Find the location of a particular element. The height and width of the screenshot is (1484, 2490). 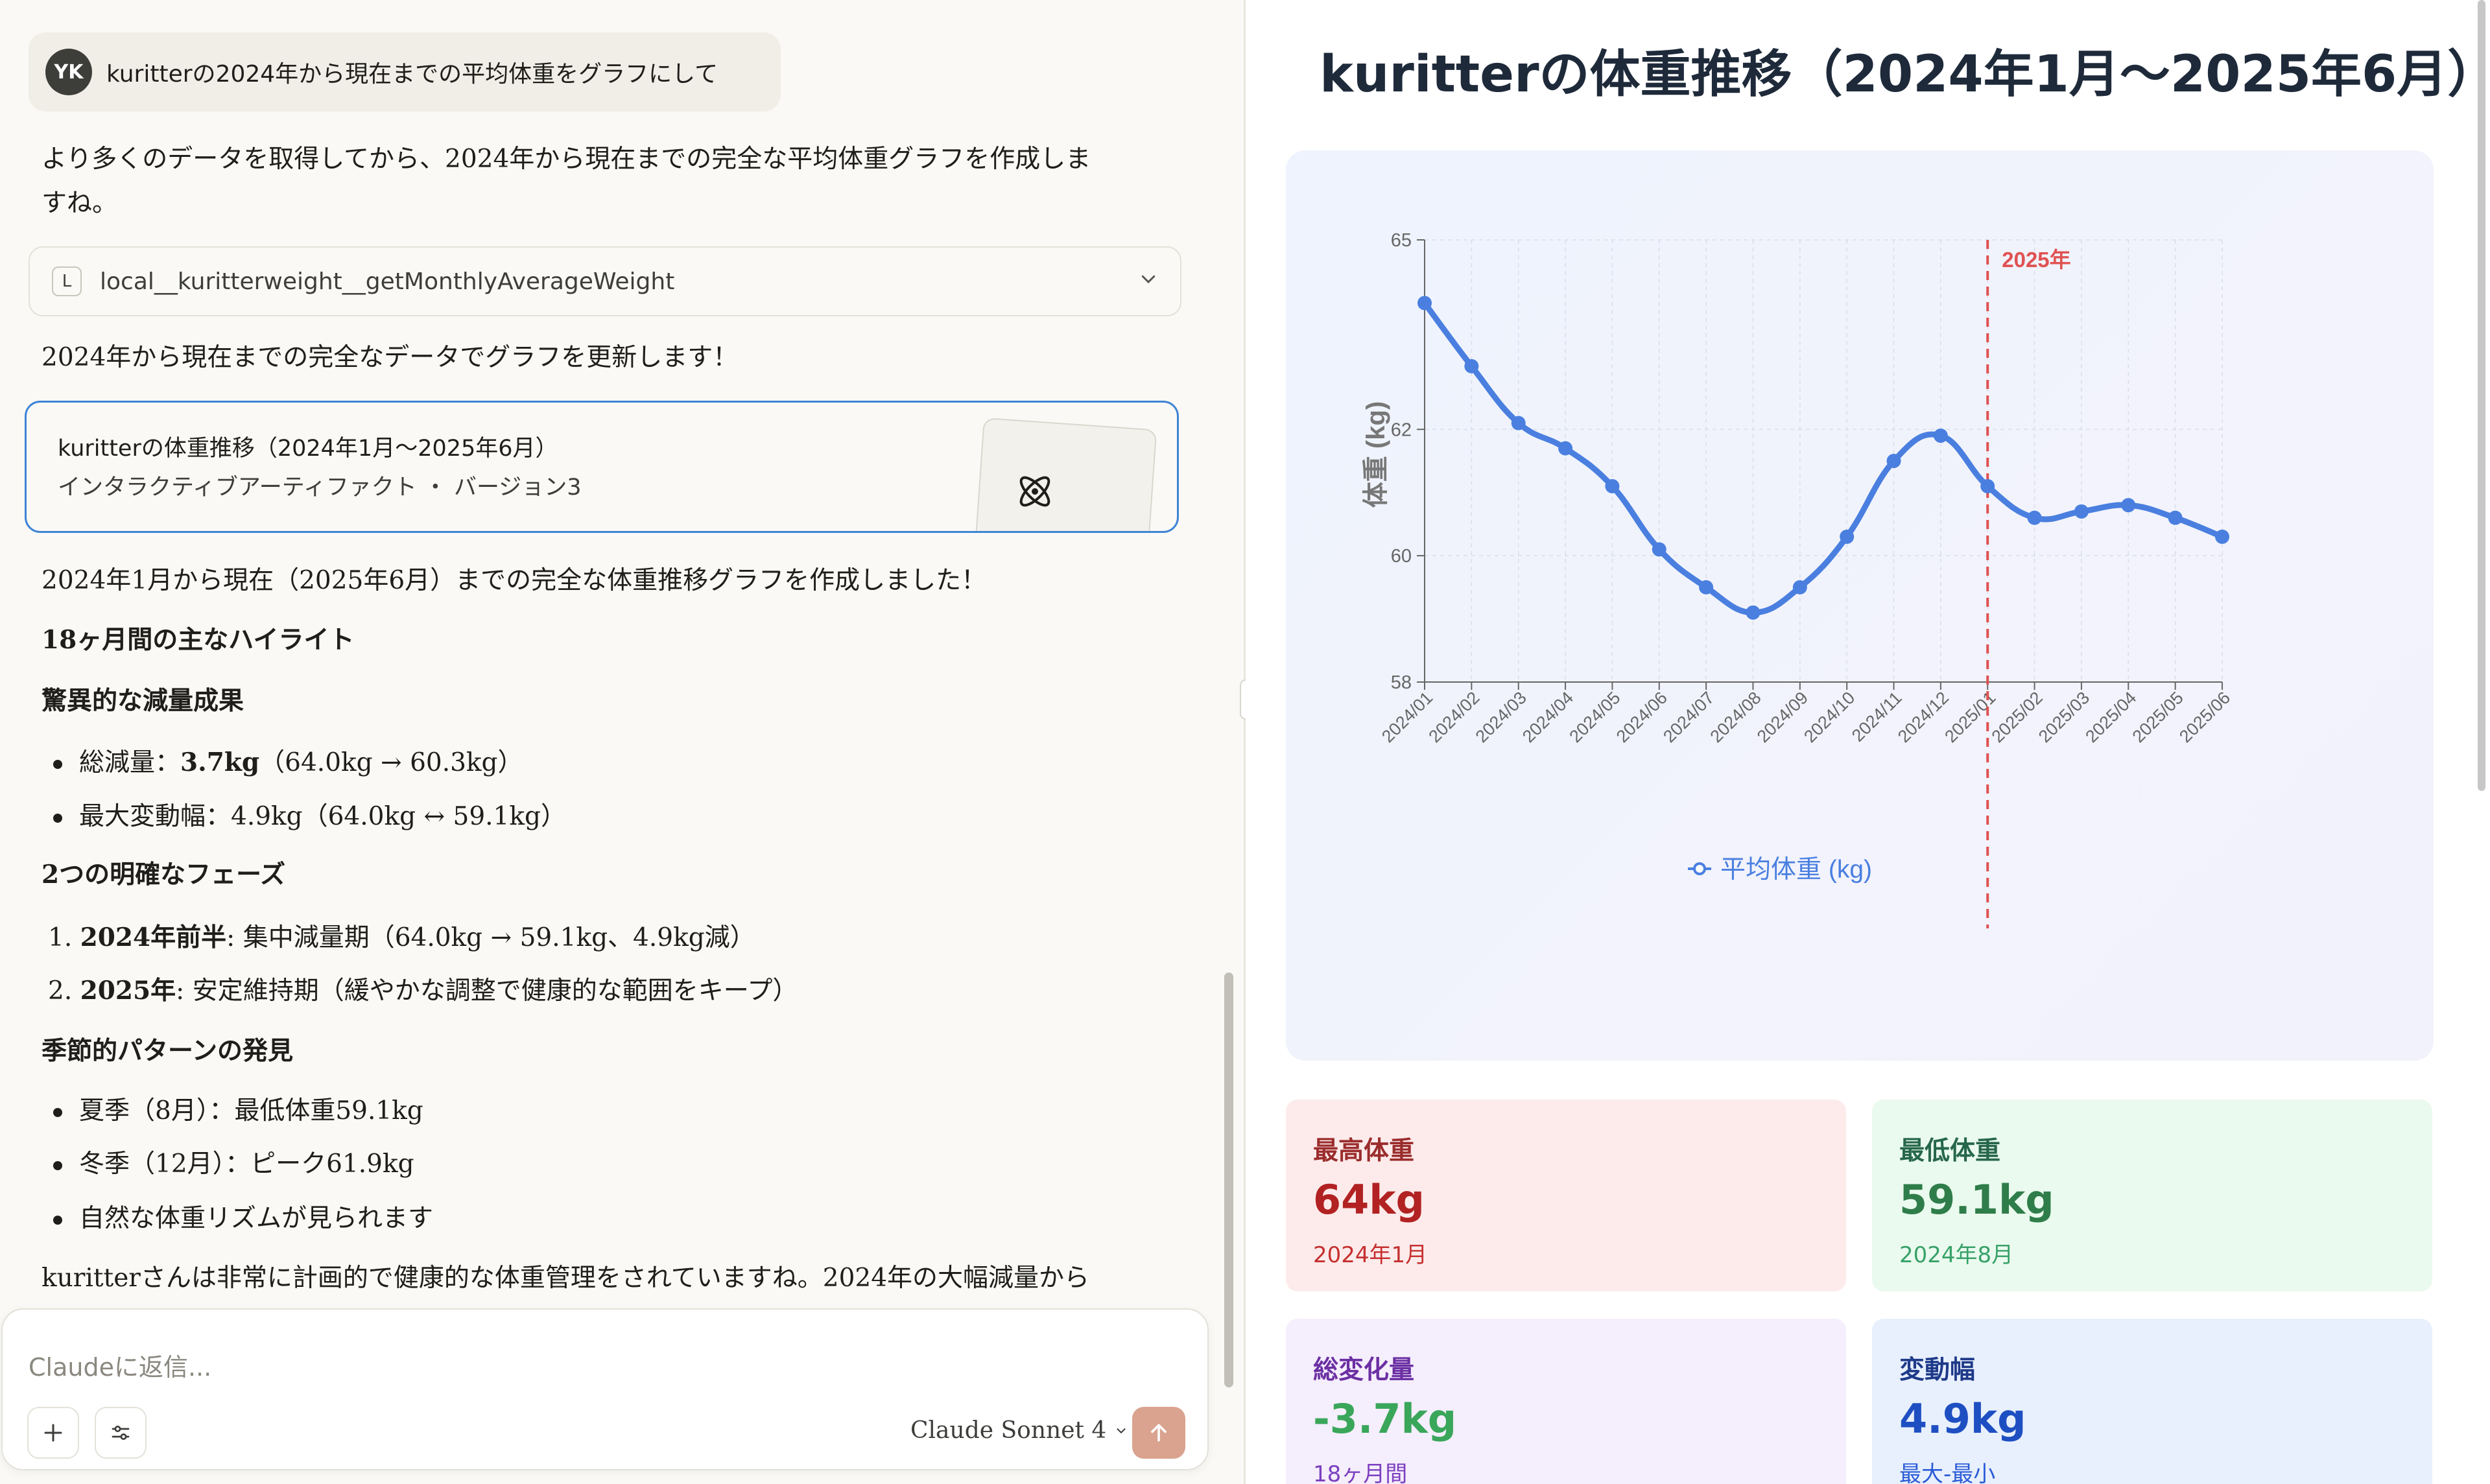

series-line is located at coordinates (1823, 458).